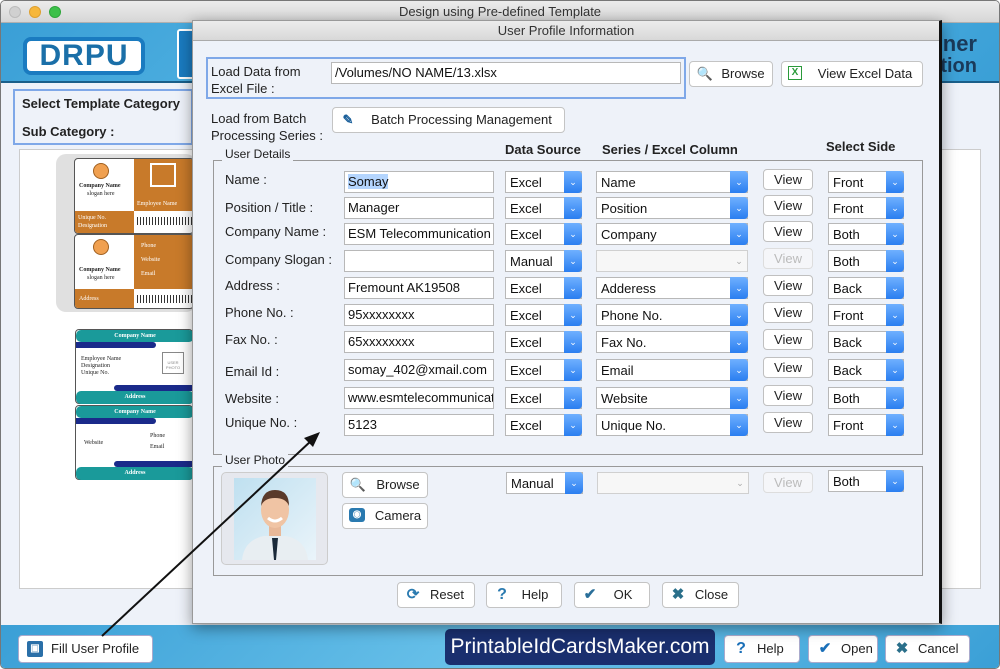 The height and width of the screenshot is (669, 1000). I want to click on excel-column-select: Email ⌄, so click(672, 370).